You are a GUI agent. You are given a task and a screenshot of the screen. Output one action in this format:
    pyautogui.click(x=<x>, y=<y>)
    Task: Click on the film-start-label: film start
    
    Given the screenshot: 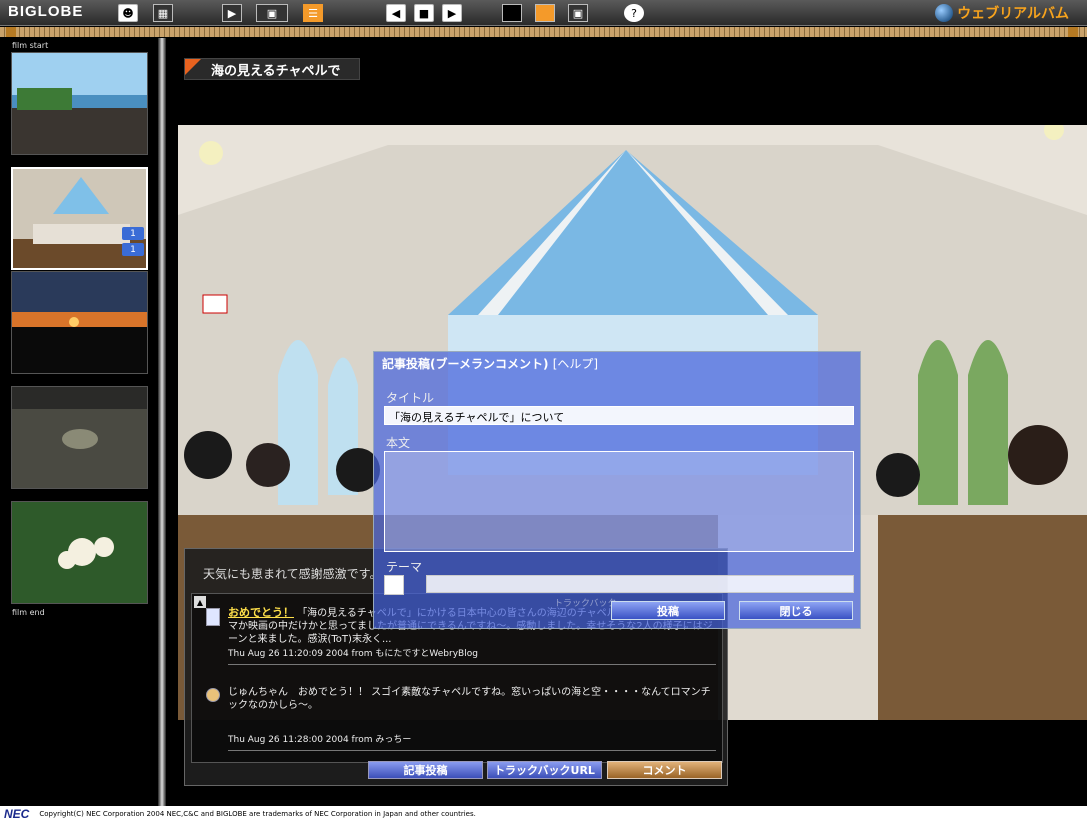 What is the action you would take?
    pyautogui.click(x=30, y=45)
    